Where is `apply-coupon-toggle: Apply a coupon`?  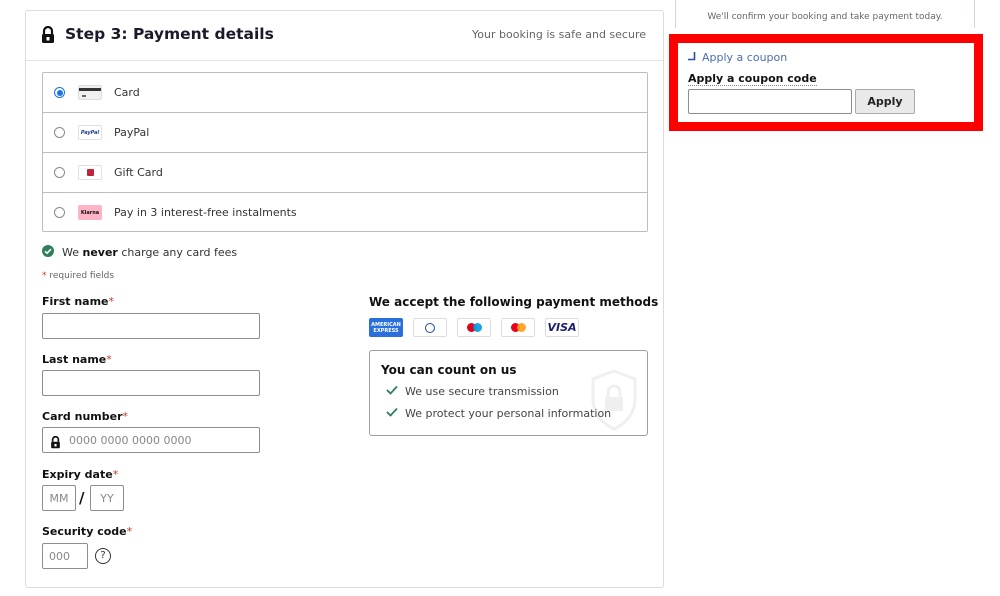 apply-coupon-toggle: Apply a coupon is located at coordinates (737, 57).